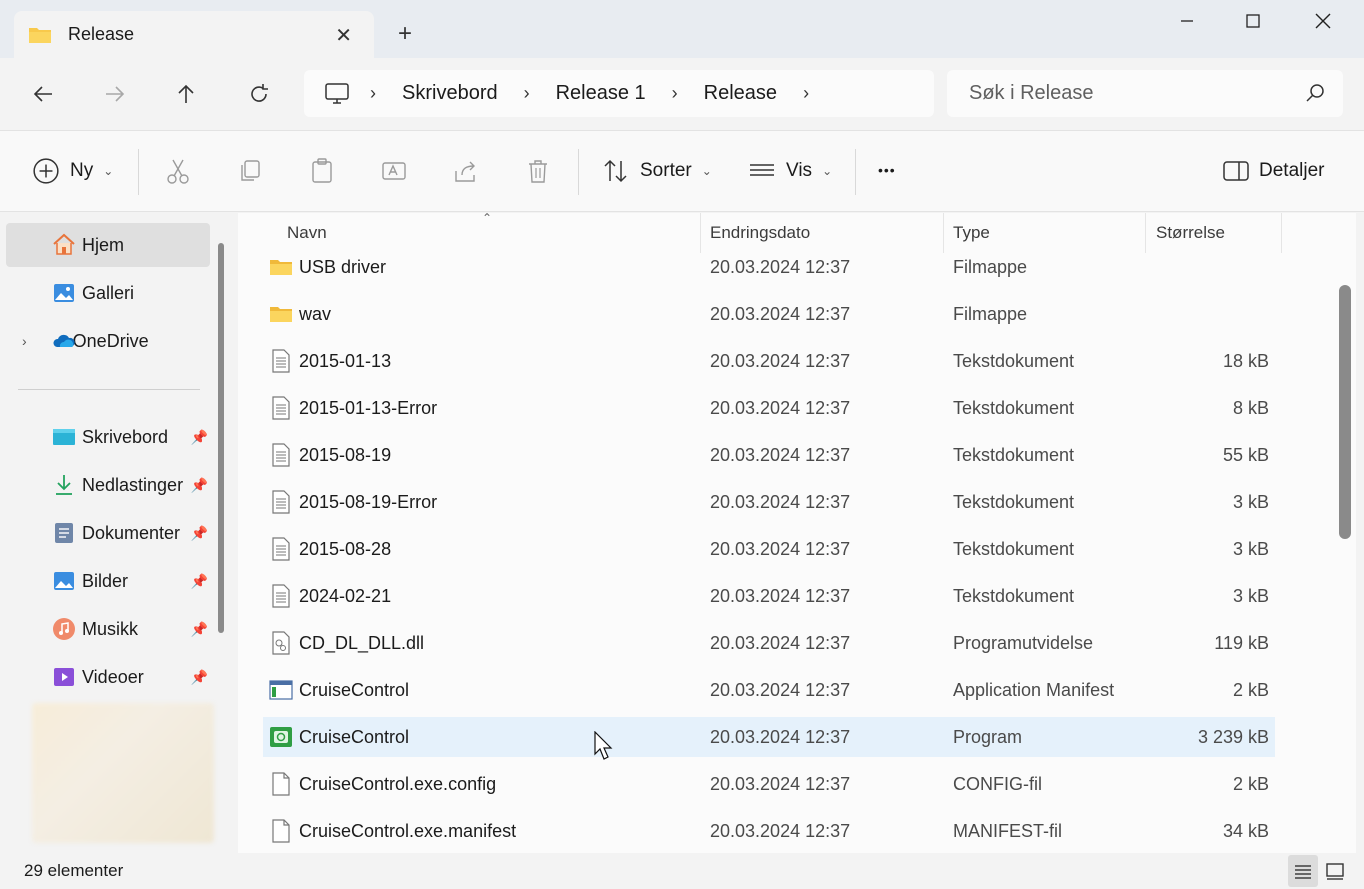  What do you see at coordinates (1250, 408) in the screenshot?
I see `file-size: 8 kB` at bounding box center [1250, 408].